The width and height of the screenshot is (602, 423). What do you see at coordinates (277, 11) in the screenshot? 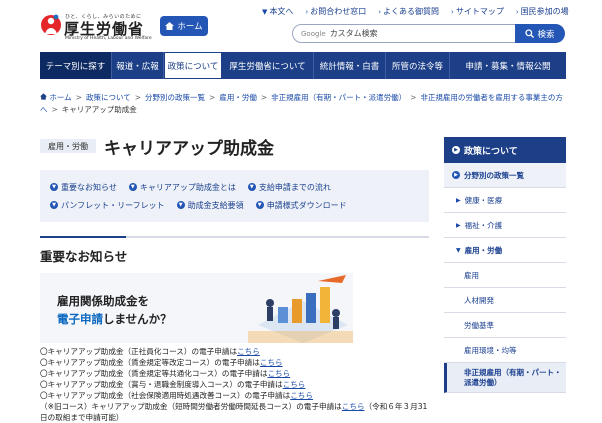
I see `util-link-skip: ▼ 本文へ` at bounding box center [277, 11].